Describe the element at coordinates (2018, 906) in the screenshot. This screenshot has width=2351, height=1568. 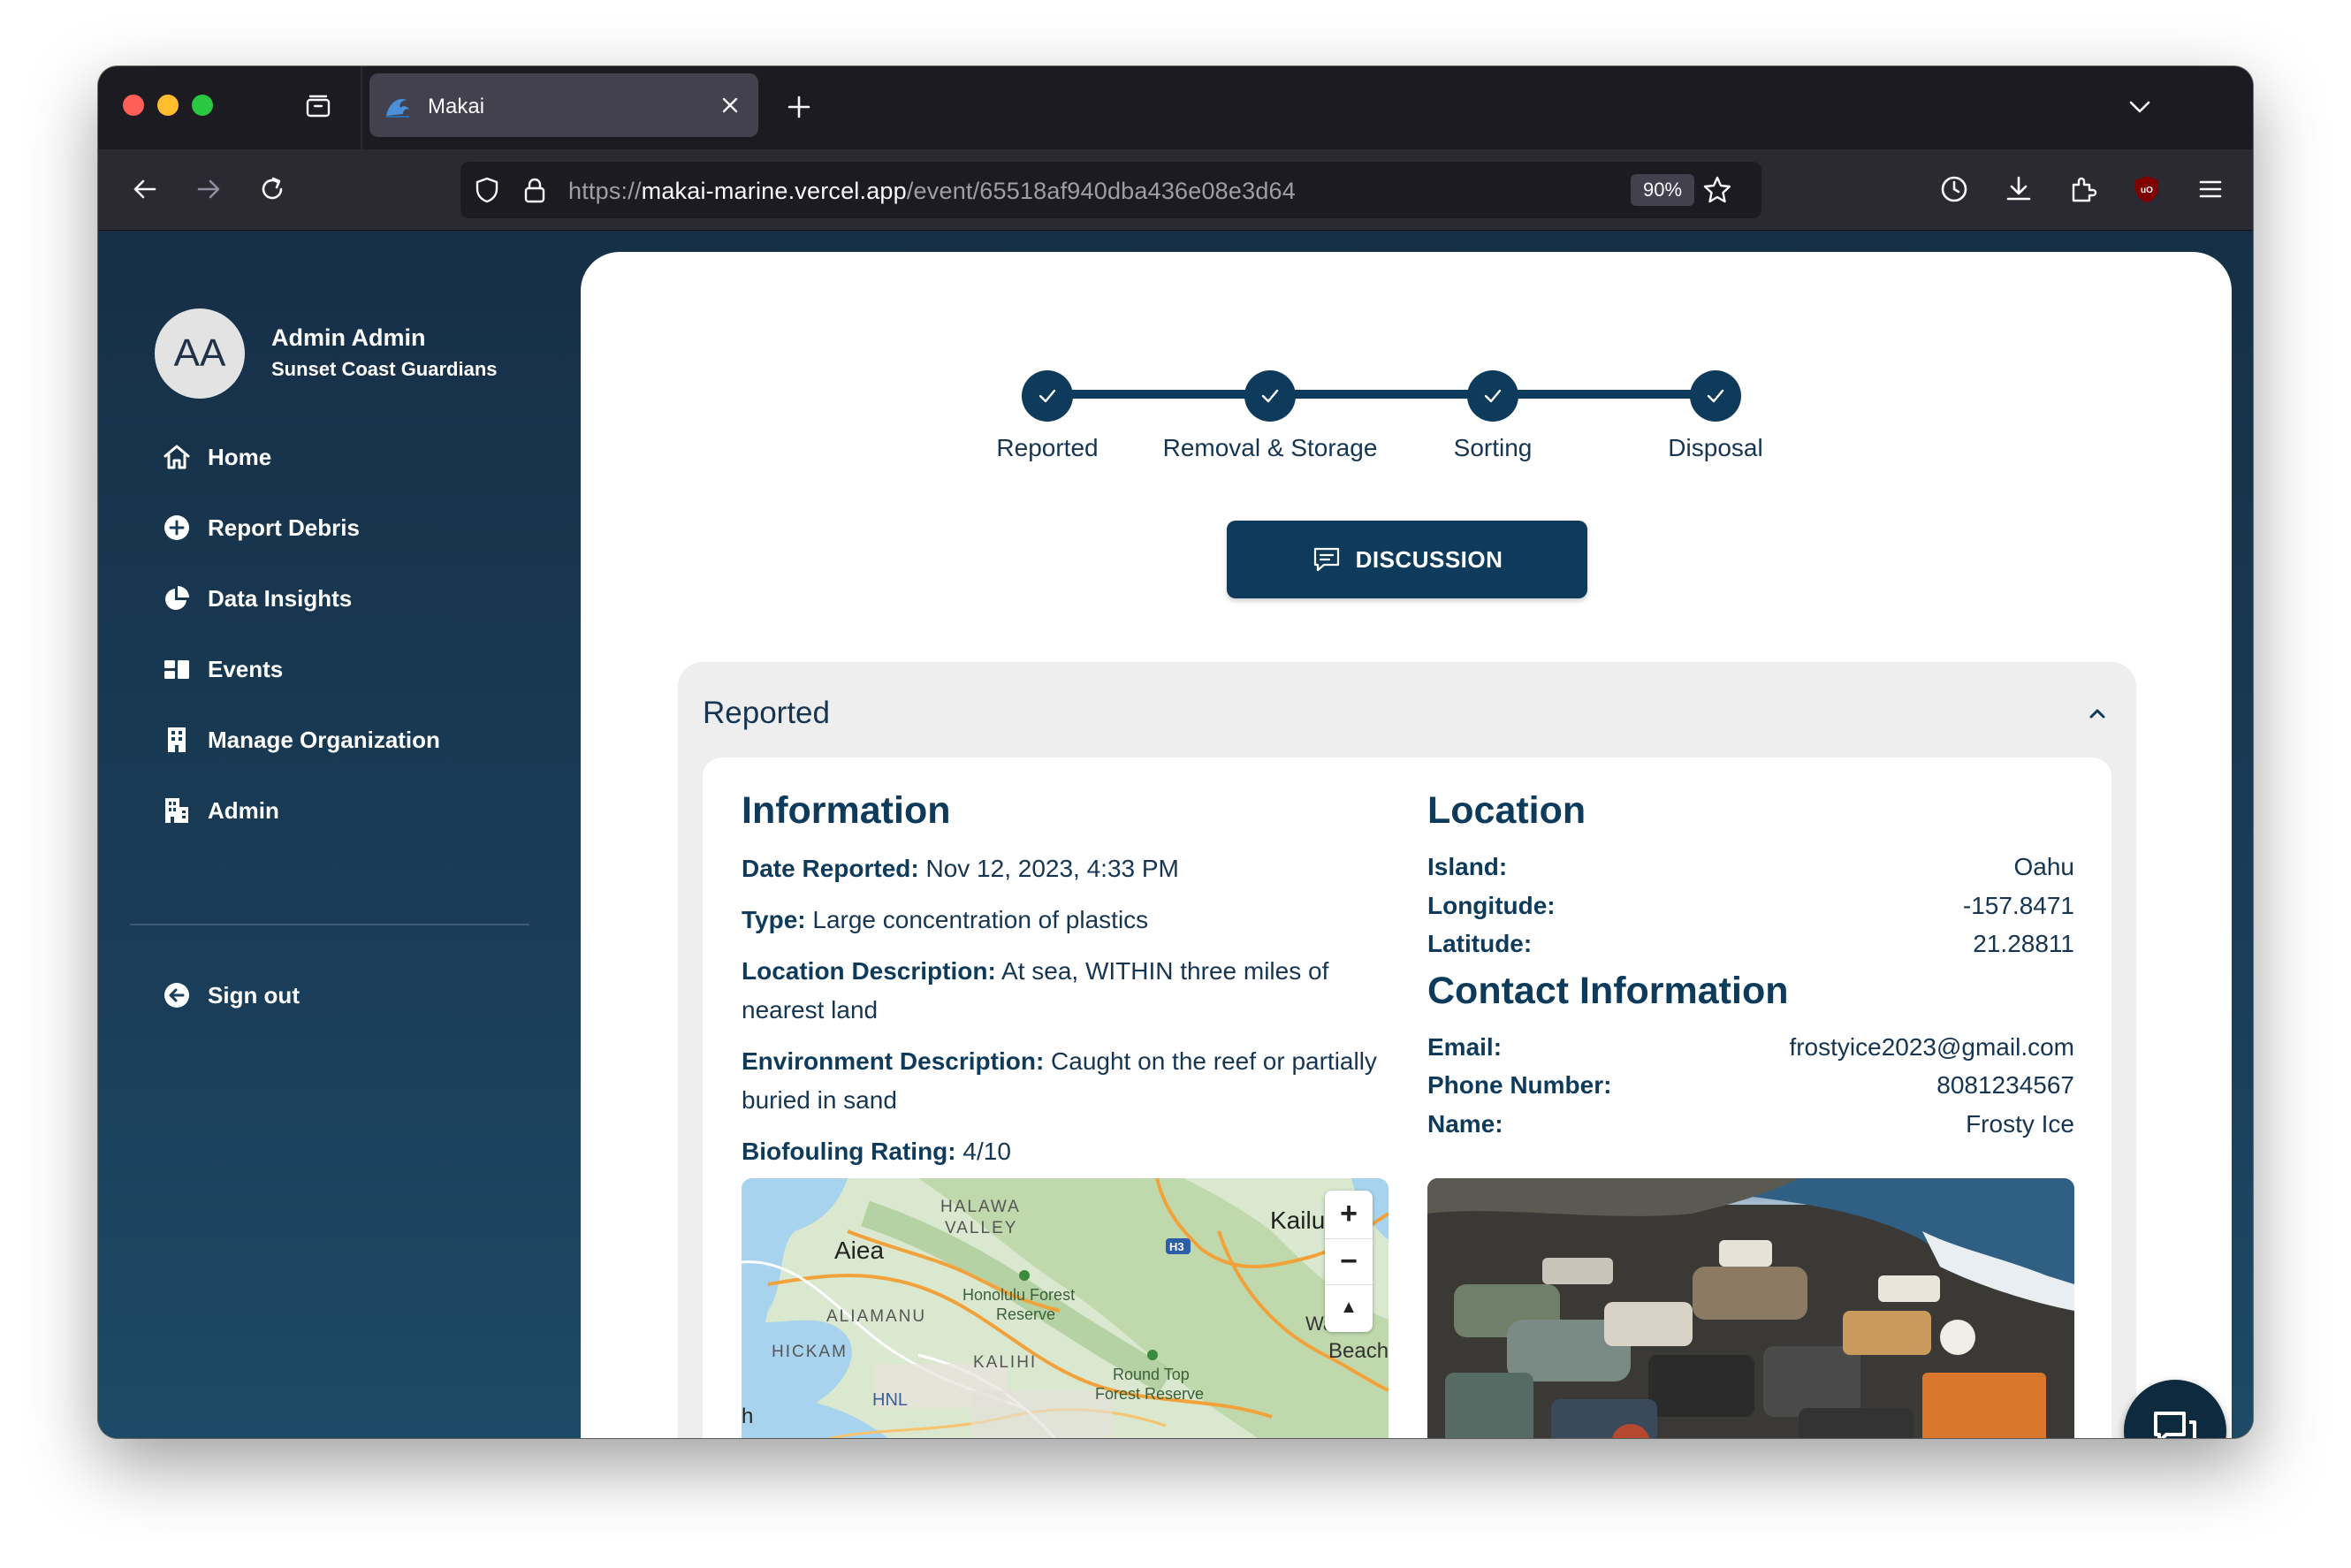
I see `longitude-value: -157.8471` at that location.